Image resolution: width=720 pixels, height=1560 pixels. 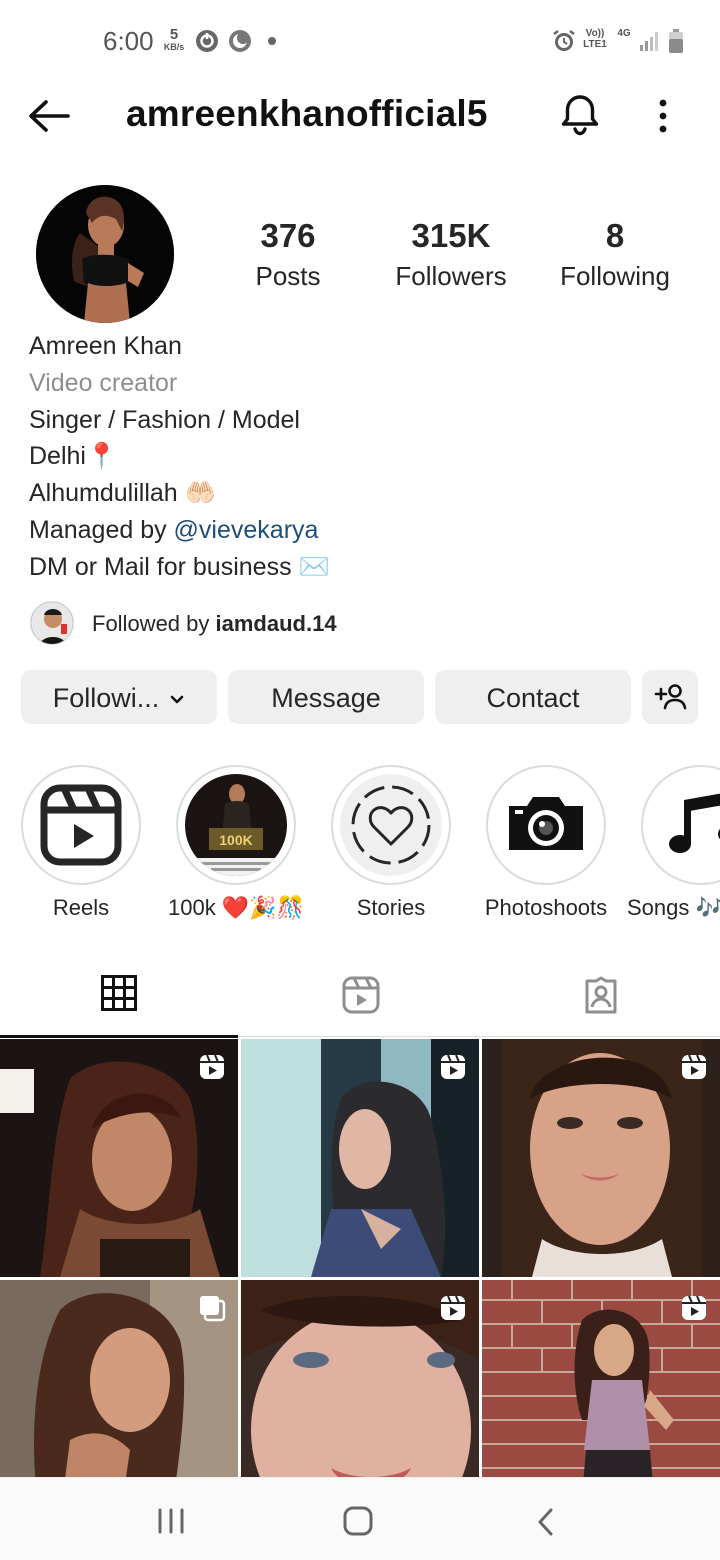 I want to click on system-navigation-bar, so click(x=360, y=1518).